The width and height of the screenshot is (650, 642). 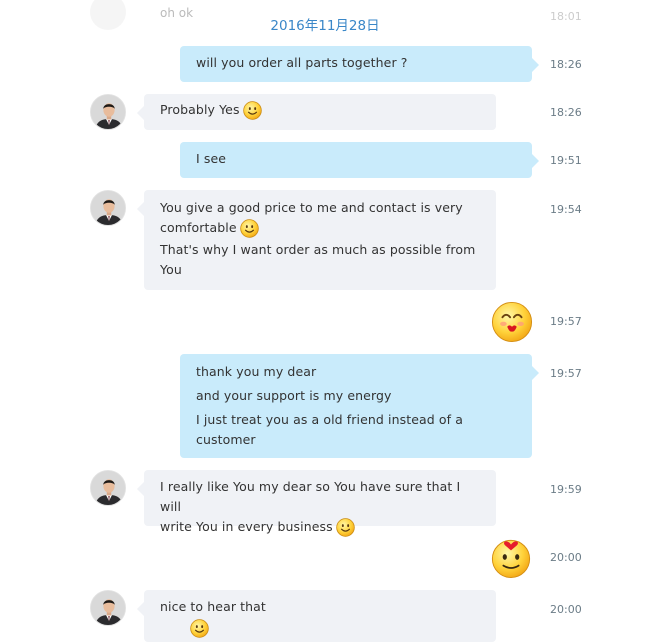 I want to click on in-love-emoticon-icon, so click(x=511, y=557).